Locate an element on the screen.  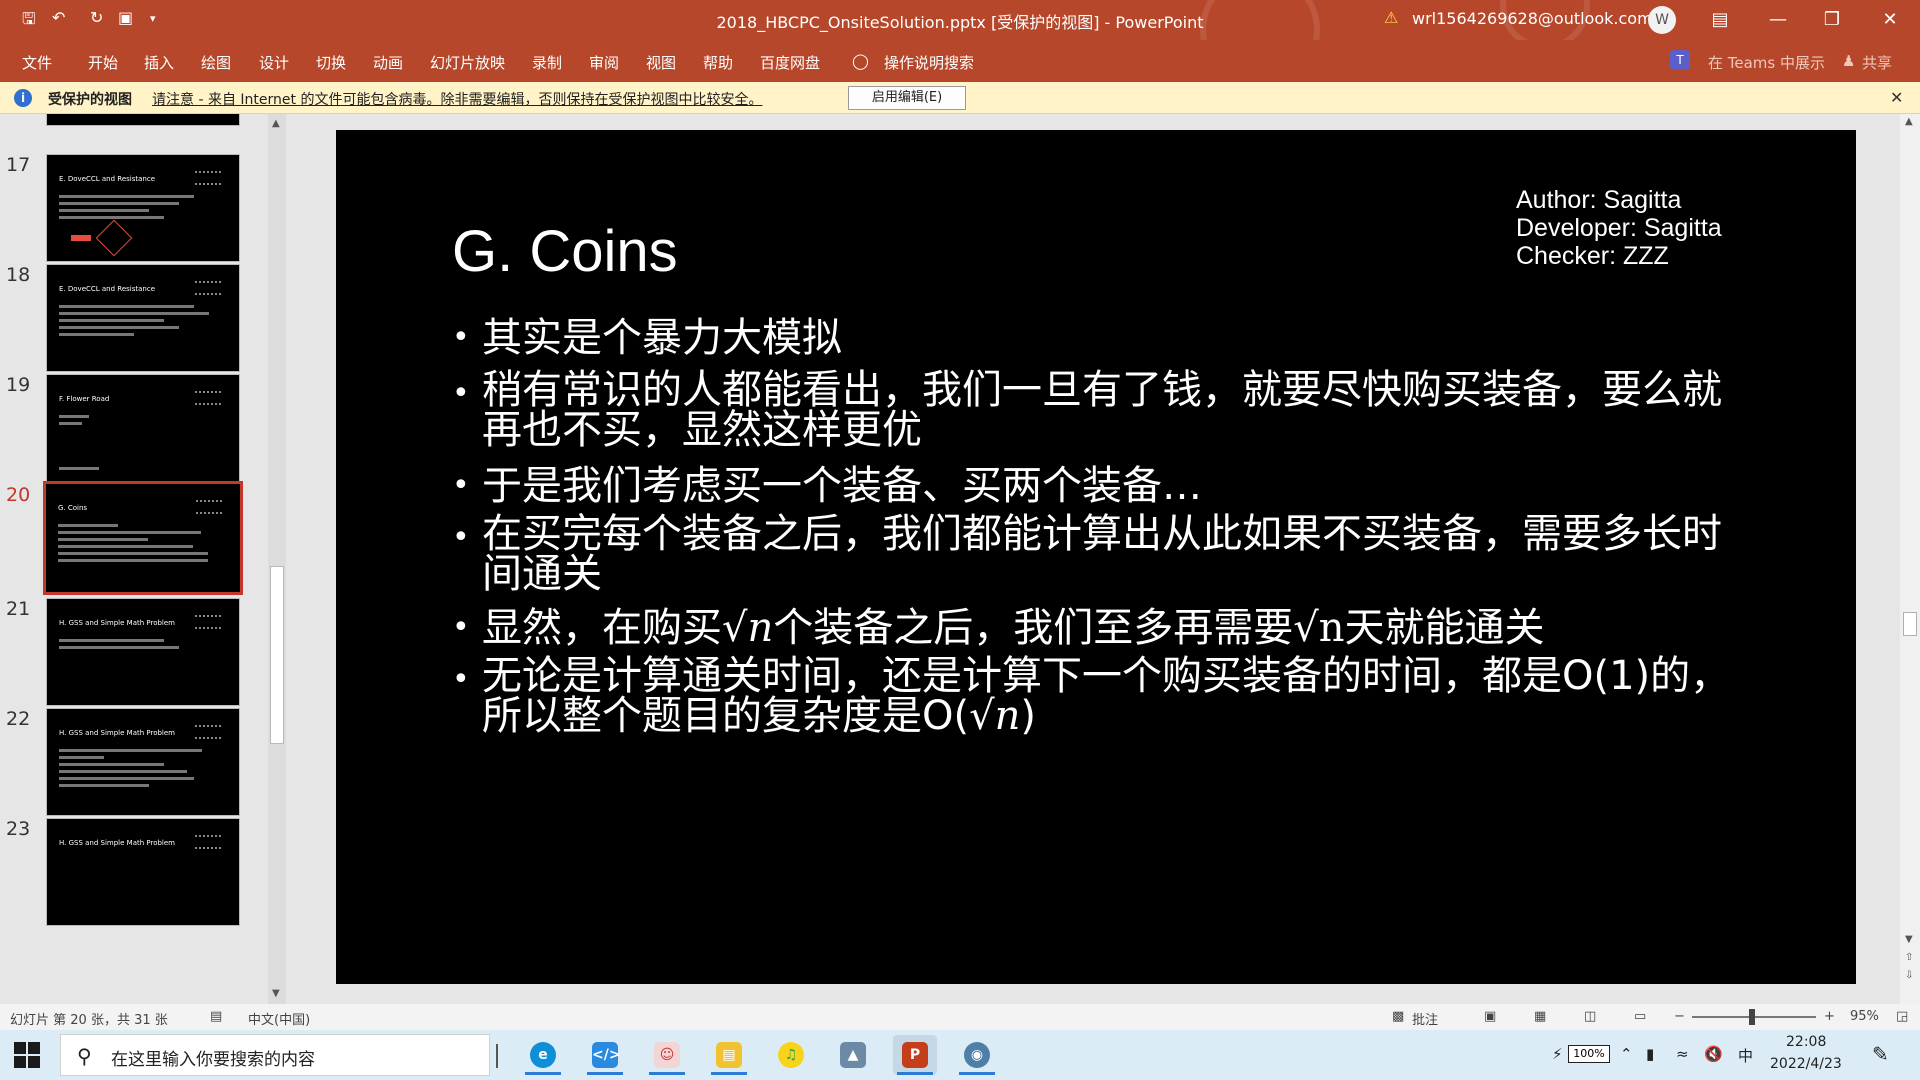
thumbnail-preview: F. Flower Road is located at coordinates (143, 428).